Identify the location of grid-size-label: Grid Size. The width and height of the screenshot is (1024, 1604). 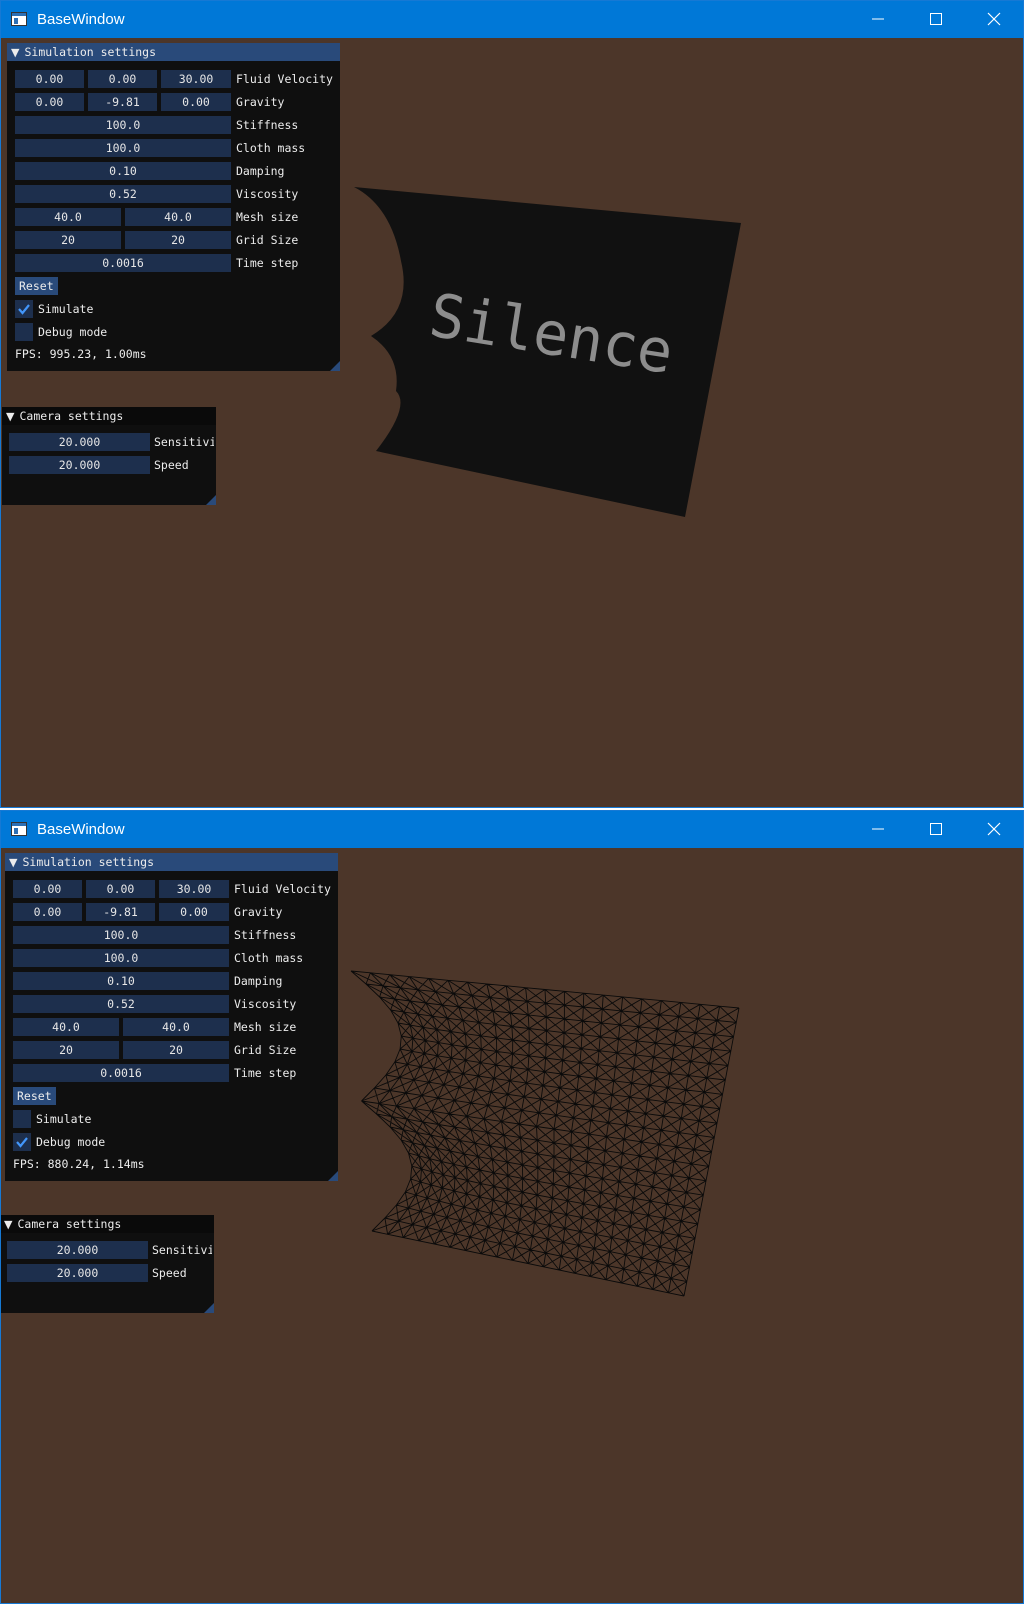
(265, 1050).